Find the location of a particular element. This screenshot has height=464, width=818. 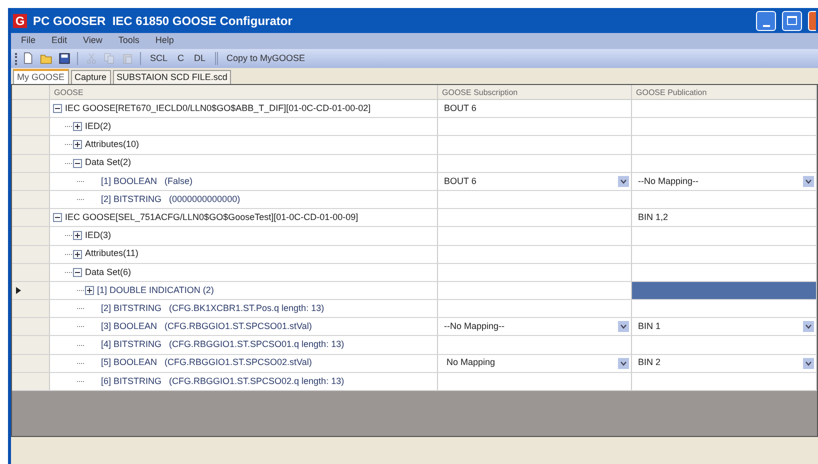

copy-button: Copy to MyGOOSE is located at coordinates (266, 59).